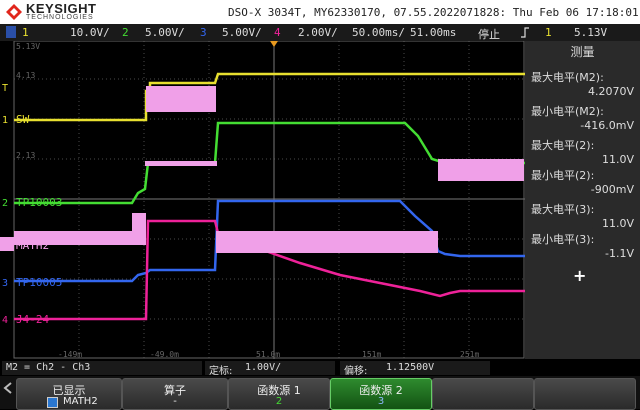 This screenshot has width=640, height=410. I want to click on meas-value-3: 11.0V, so click(617, 159).